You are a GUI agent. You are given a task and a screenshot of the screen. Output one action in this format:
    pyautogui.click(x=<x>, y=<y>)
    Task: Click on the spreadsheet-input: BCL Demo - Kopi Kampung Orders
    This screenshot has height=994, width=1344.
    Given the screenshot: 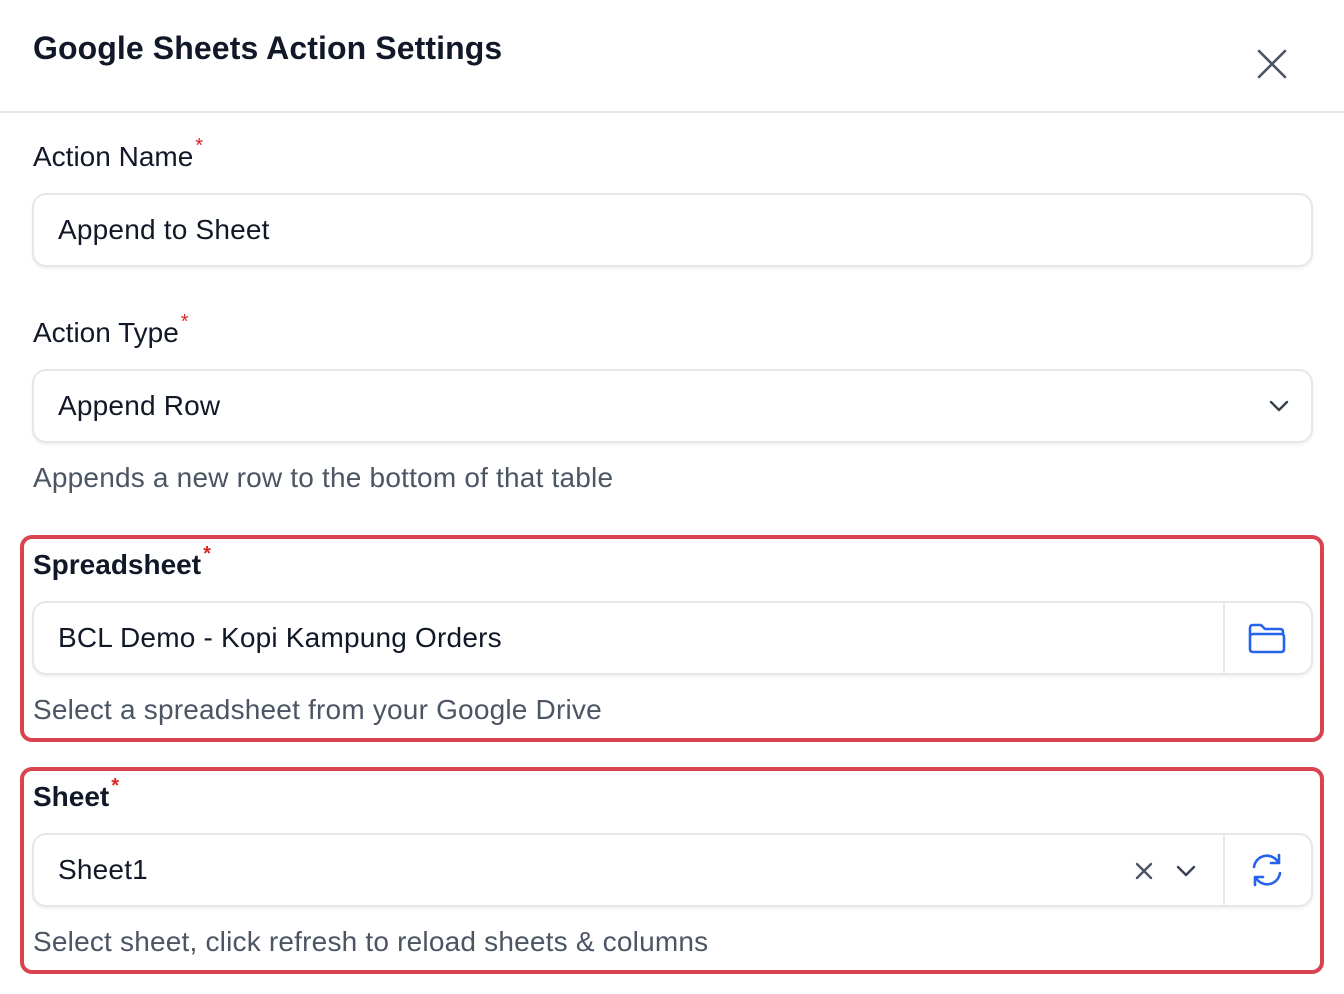 What is the action you would take?
    pyautogui.click(x=672, y=638)
    